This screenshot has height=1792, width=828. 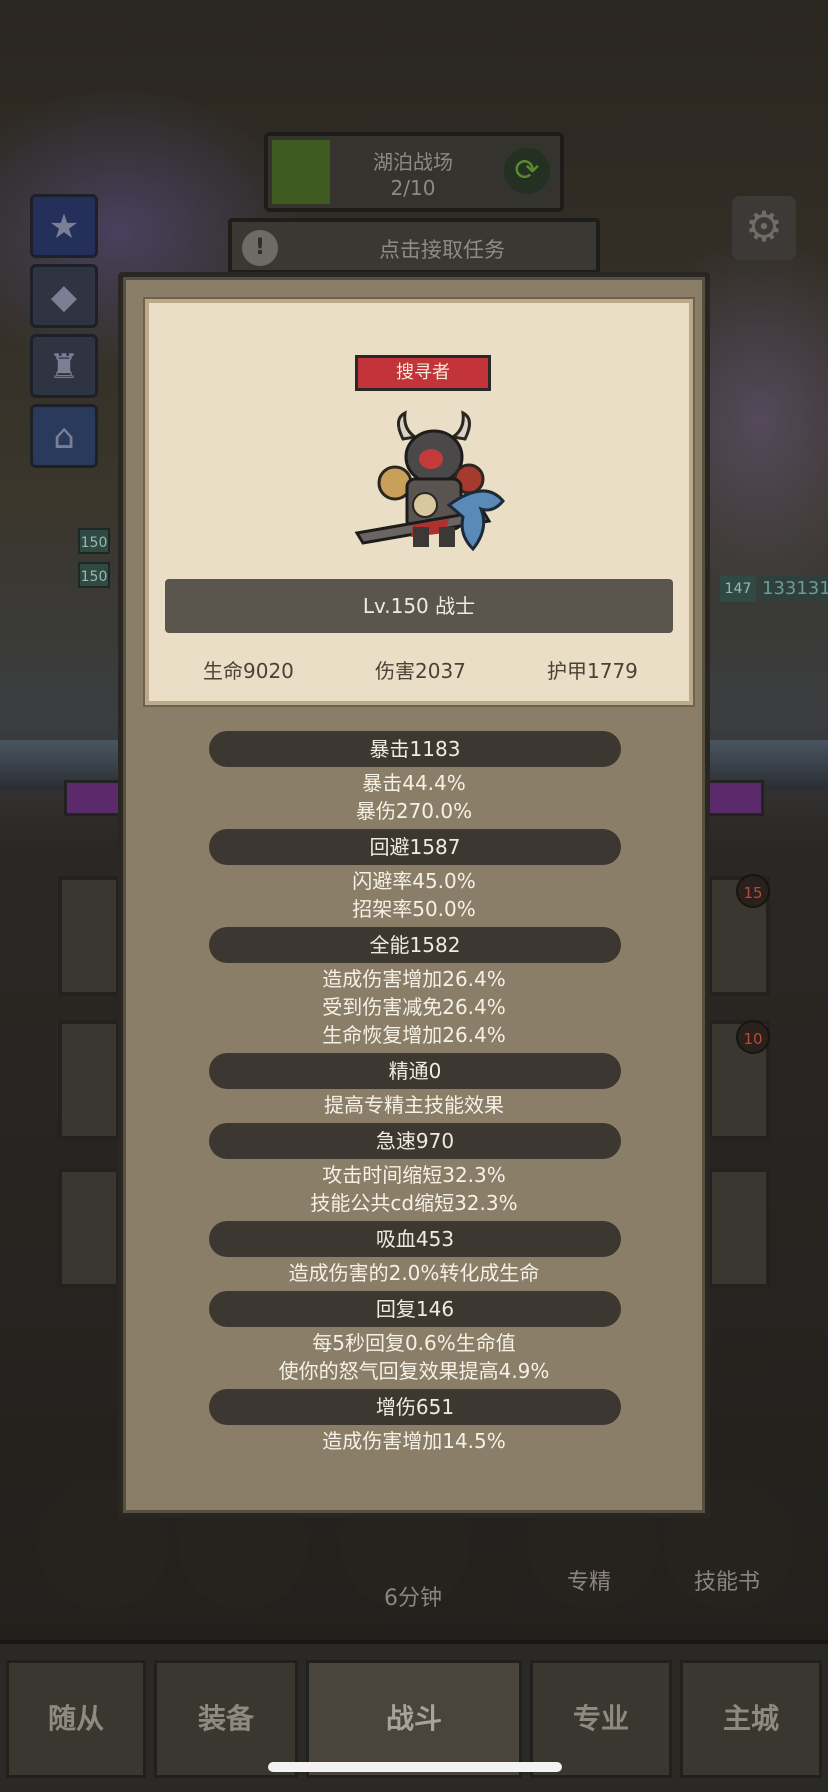 What do you see at coordinates (94, 798) in the screenshot?
I see `ally-energy-bar` at bounding box center [94, 798].